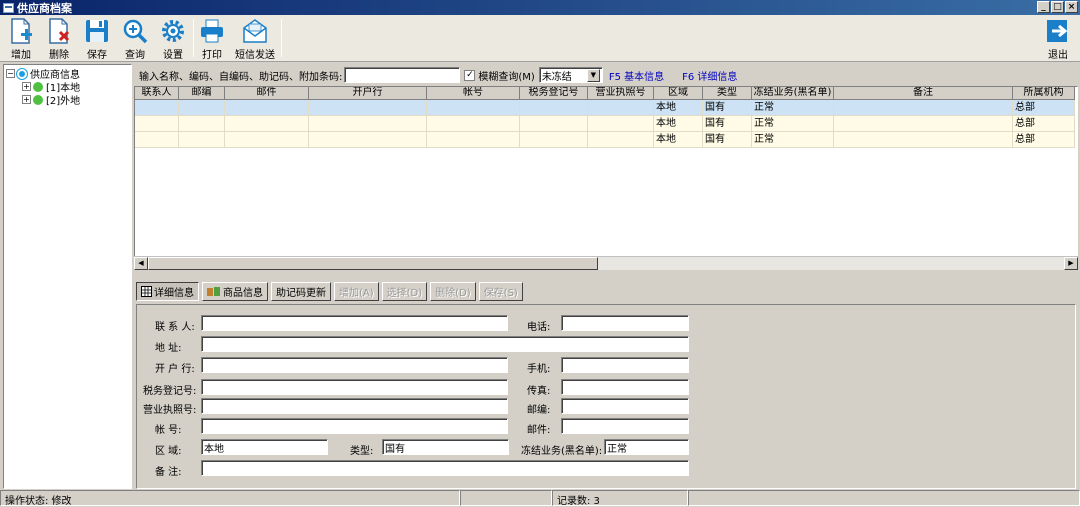 This screenshot has width=1080, height=507. What do you see at coordinates (212, 31) in the screenshot?
I see `printer-icon` at bounding box center [212, 31].